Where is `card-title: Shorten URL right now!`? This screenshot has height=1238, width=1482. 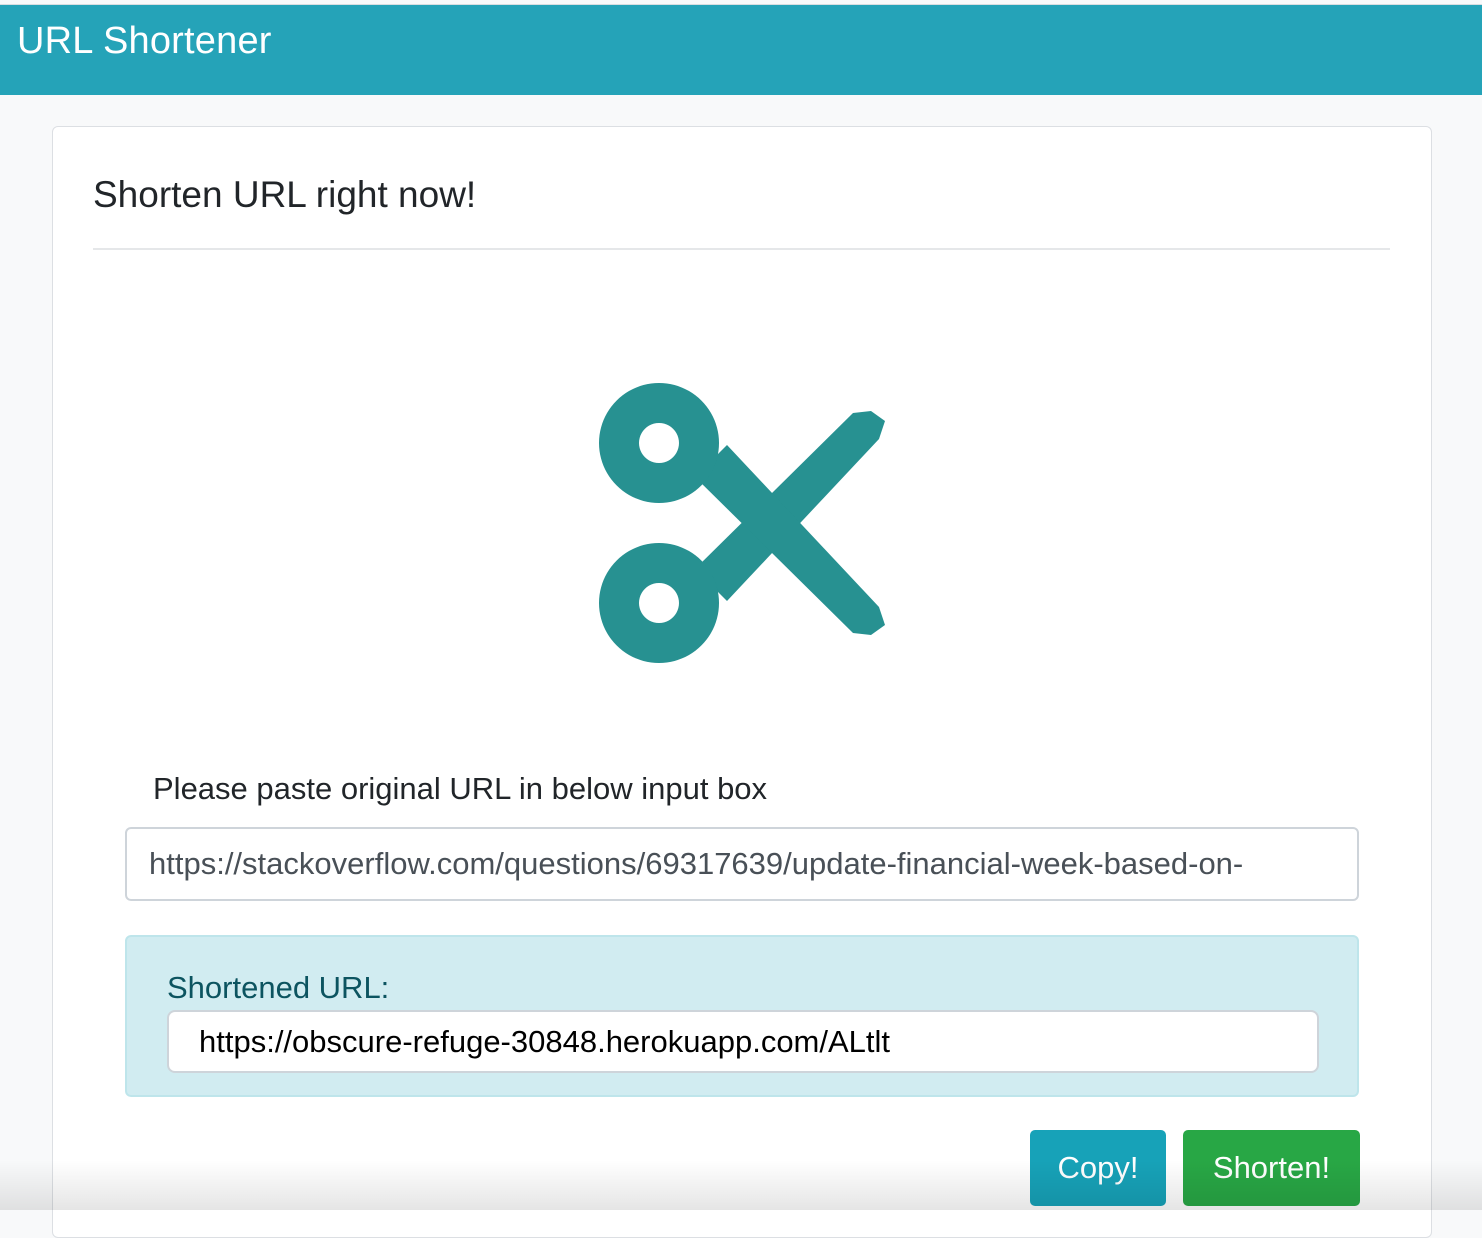 card-title: Shorten URL right now! is located at coordinates (285, 194).